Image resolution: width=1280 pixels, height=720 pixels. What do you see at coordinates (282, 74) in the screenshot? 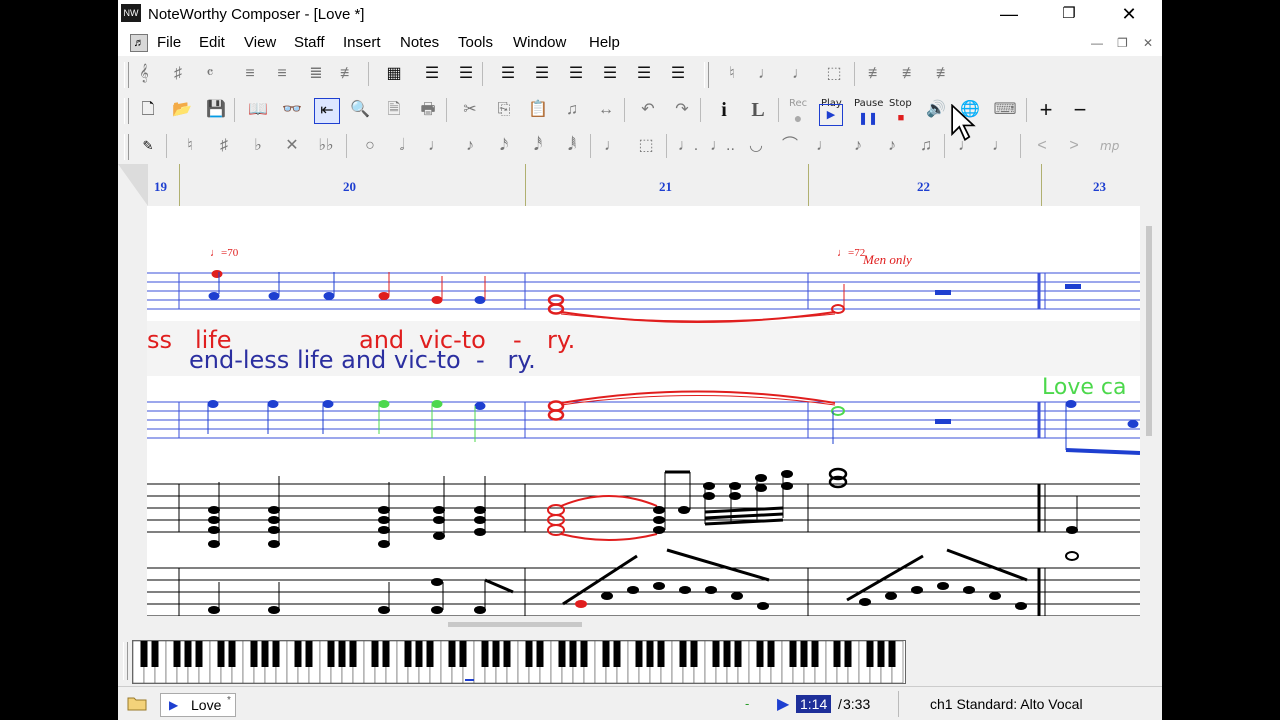
I see `bar-line-icon: ≡` at bounding box center [282, 74].